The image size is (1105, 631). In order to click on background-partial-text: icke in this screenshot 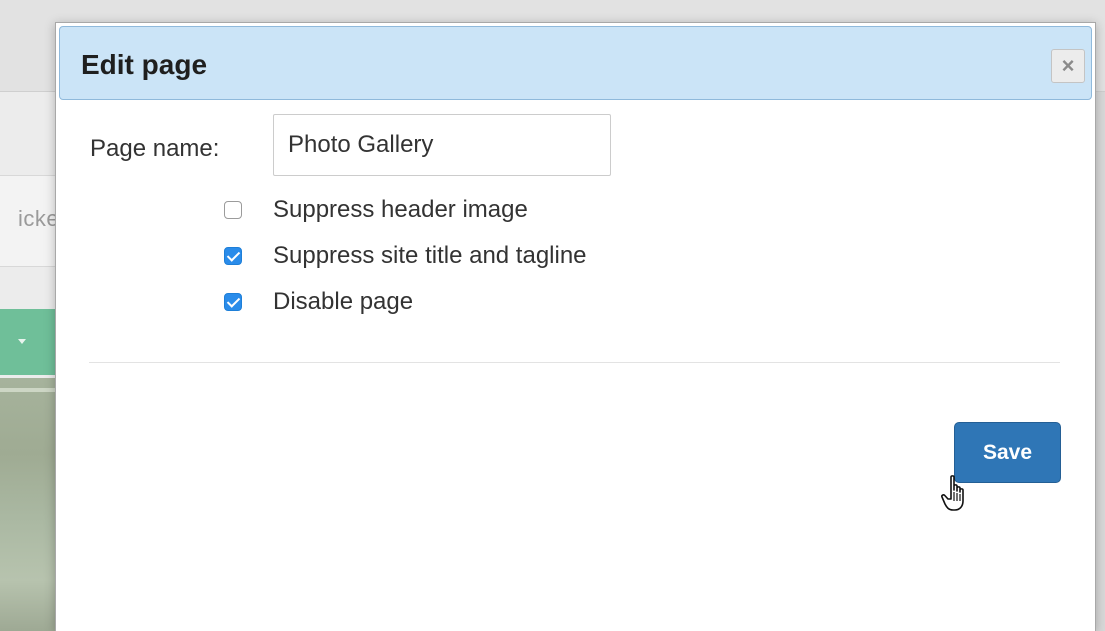, I will do `click(39, 218)`.